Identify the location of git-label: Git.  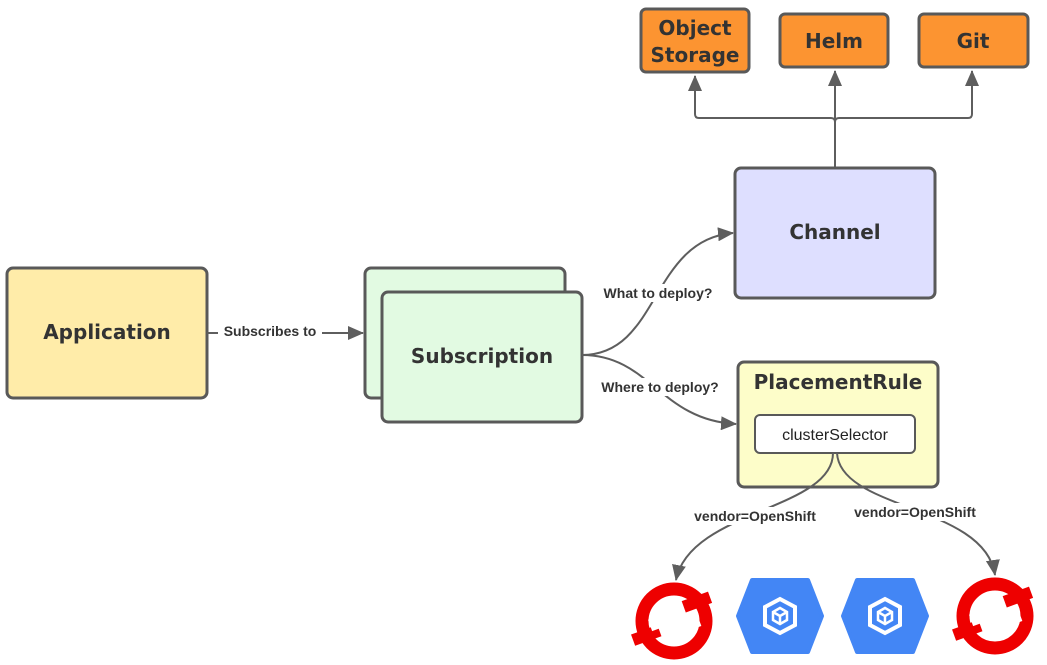
(973, 41).